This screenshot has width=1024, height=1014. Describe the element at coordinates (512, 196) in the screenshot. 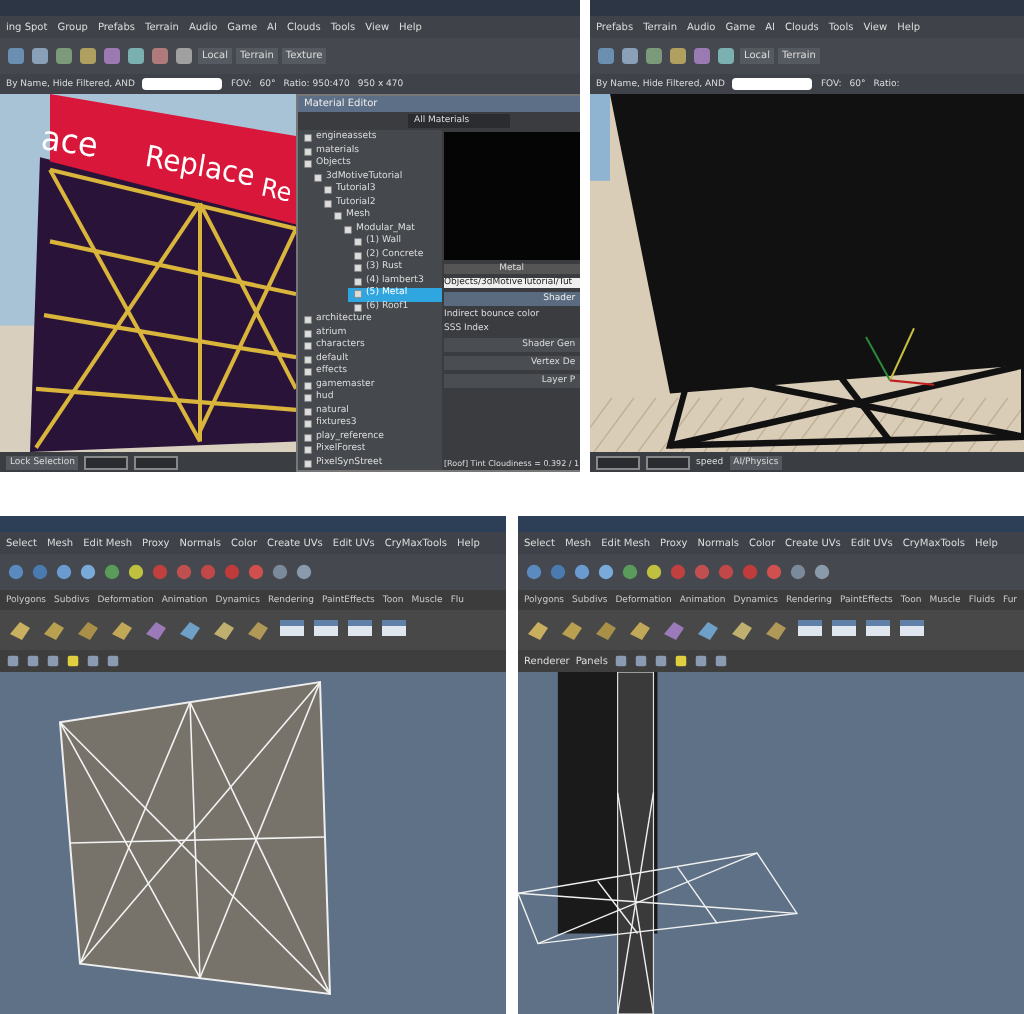

I see `material-preview` at that location.